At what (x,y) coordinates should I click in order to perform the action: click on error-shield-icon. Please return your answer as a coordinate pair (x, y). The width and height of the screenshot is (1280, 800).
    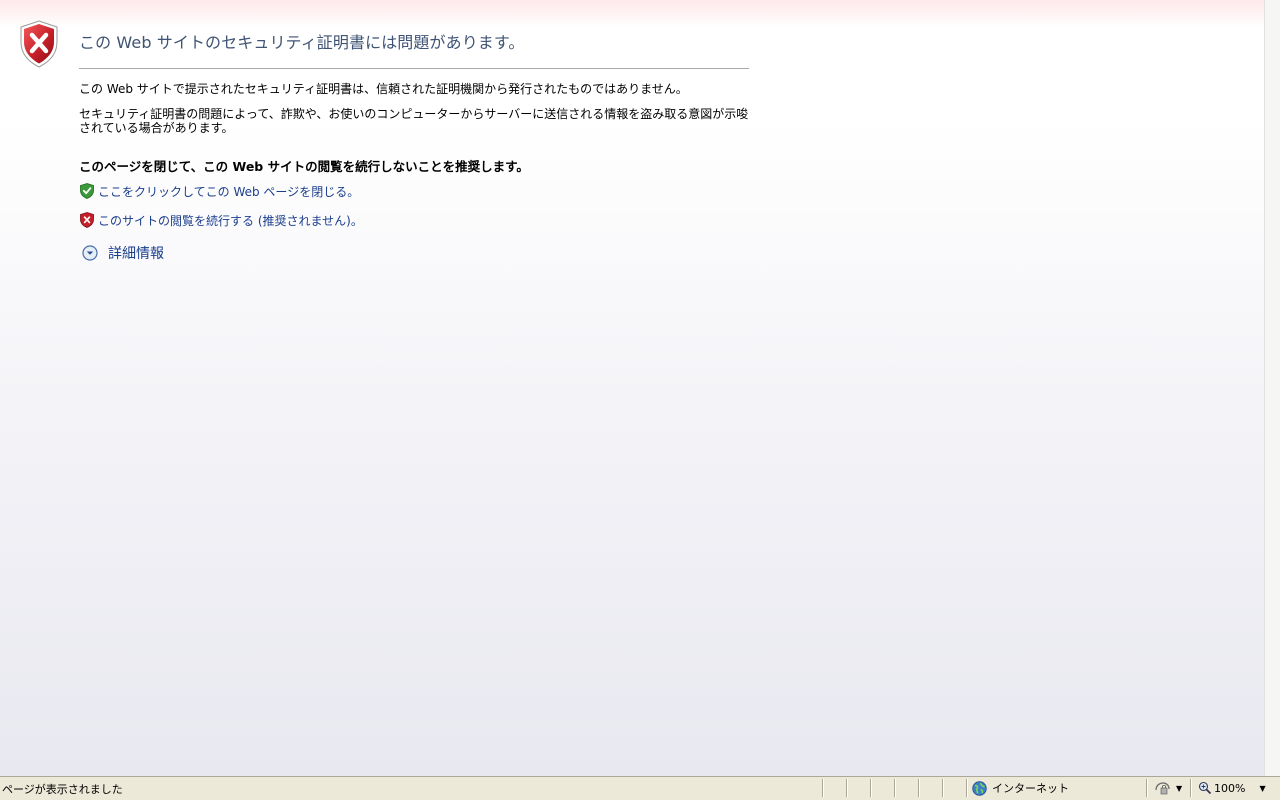
    Looking at the image, I should click on (39, 44).